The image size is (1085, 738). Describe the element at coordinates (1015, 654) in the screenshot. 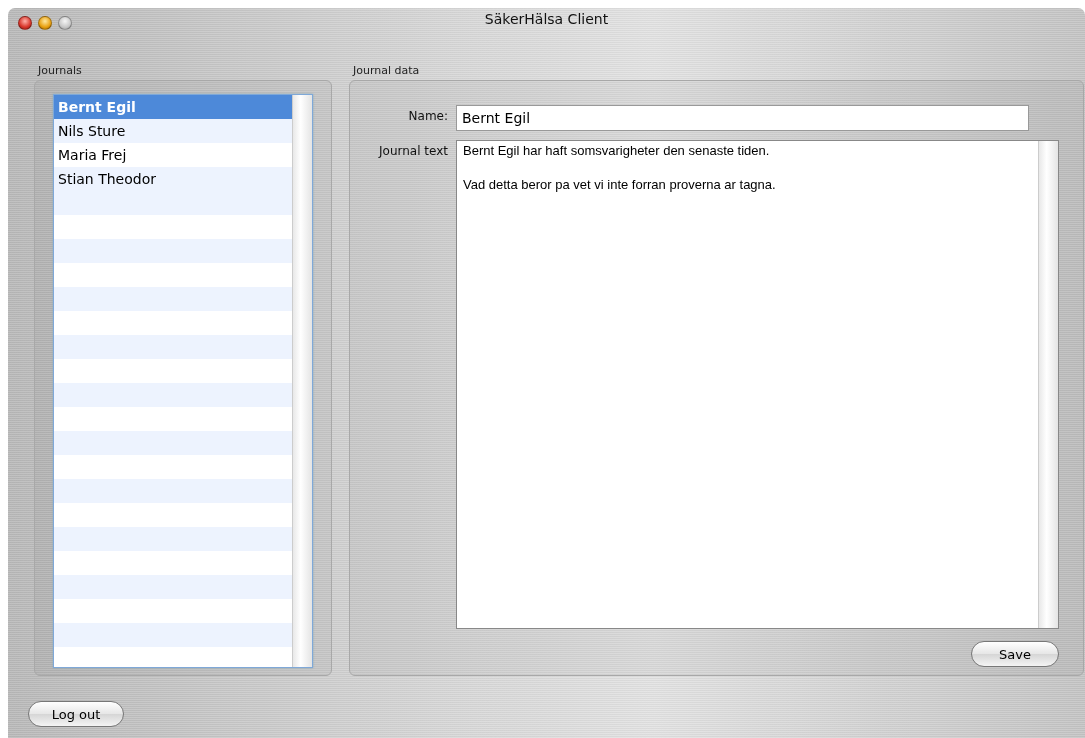

I see `save-button: Save` at that location.